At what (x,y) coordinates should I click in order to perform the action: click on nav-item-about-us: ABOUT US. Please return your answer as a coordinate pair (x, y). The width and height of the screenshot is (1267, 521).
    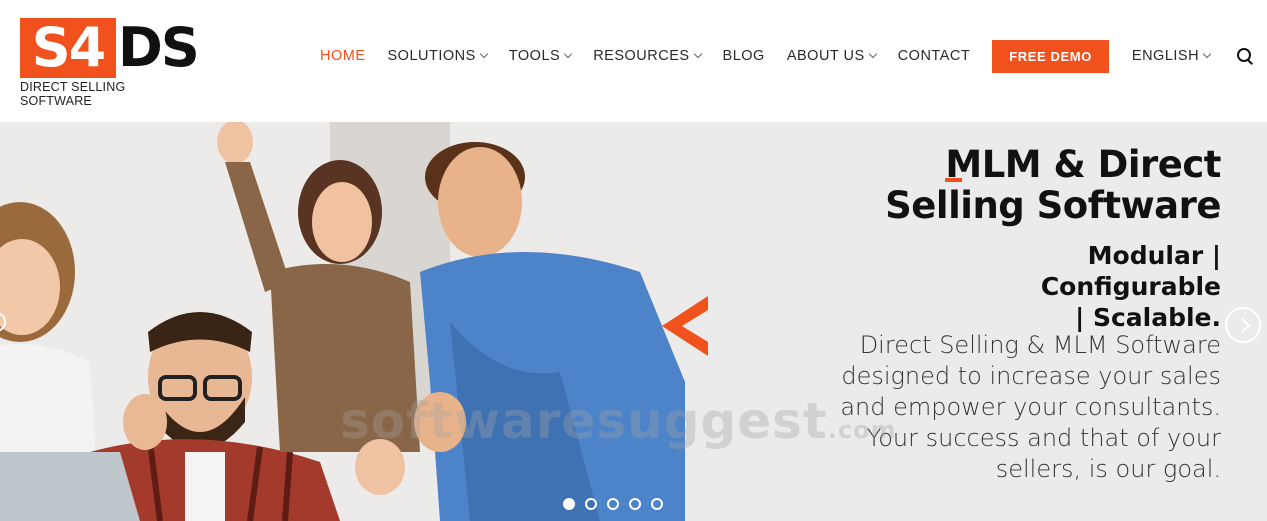
    Looking at the image, I should click on (831, 56).